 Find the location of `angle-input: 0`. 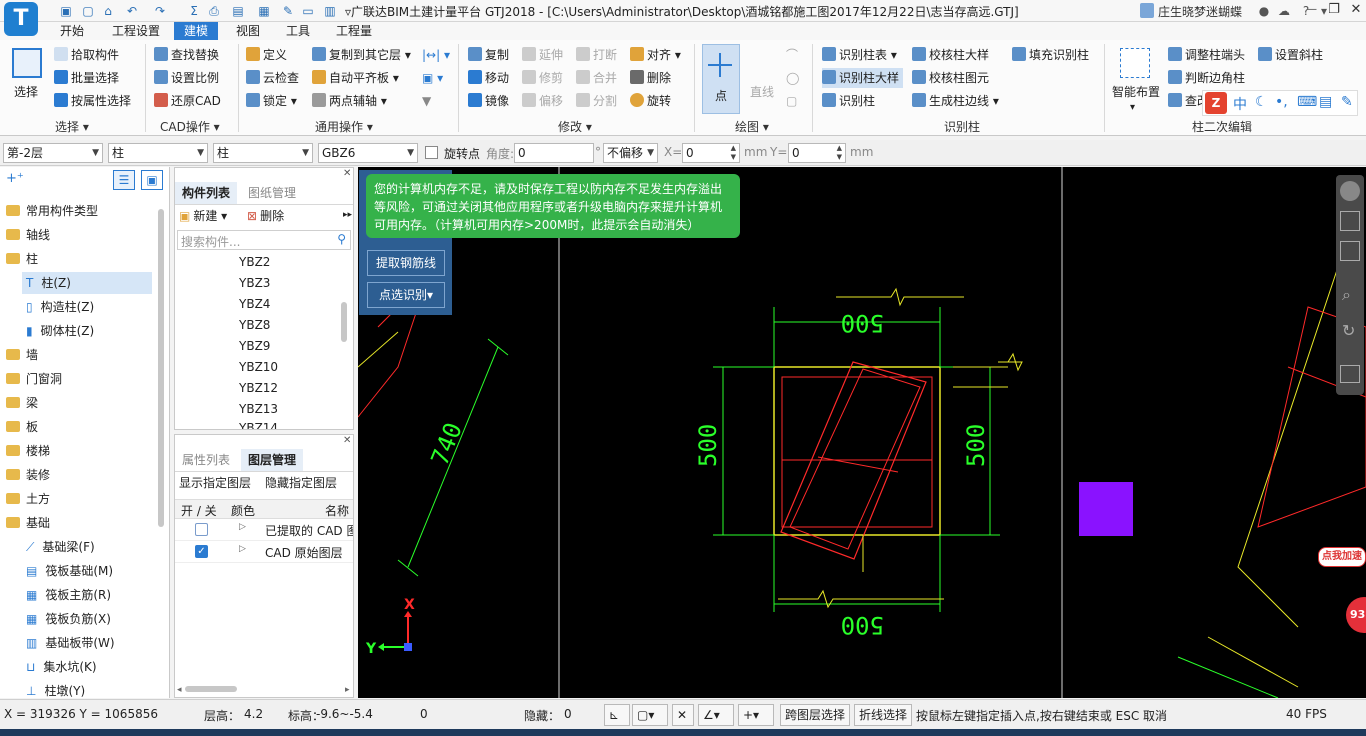

angle-input: 0 is located at coordinates (554, 153).